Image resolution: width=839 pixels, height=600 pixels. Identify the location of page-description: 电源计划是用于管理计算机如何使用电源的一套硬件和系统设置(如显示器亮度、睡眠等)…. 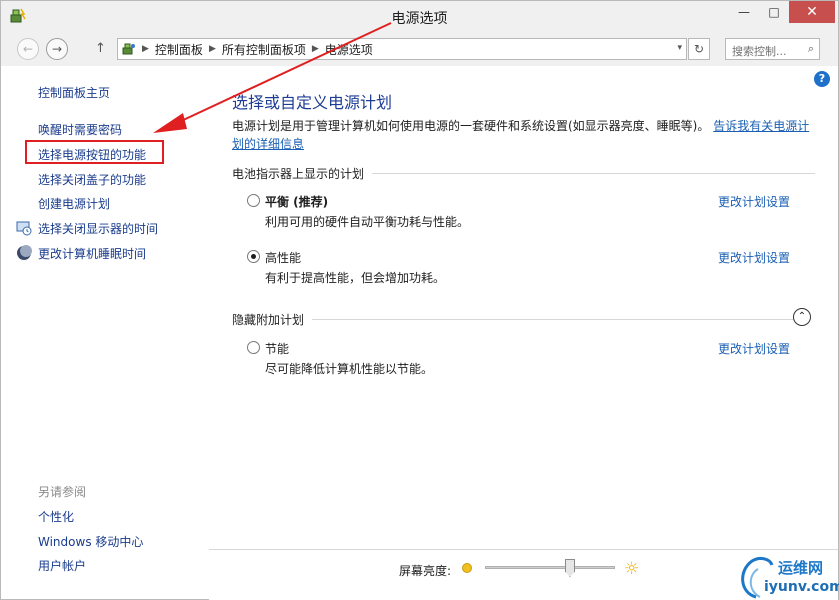
(522, 135).